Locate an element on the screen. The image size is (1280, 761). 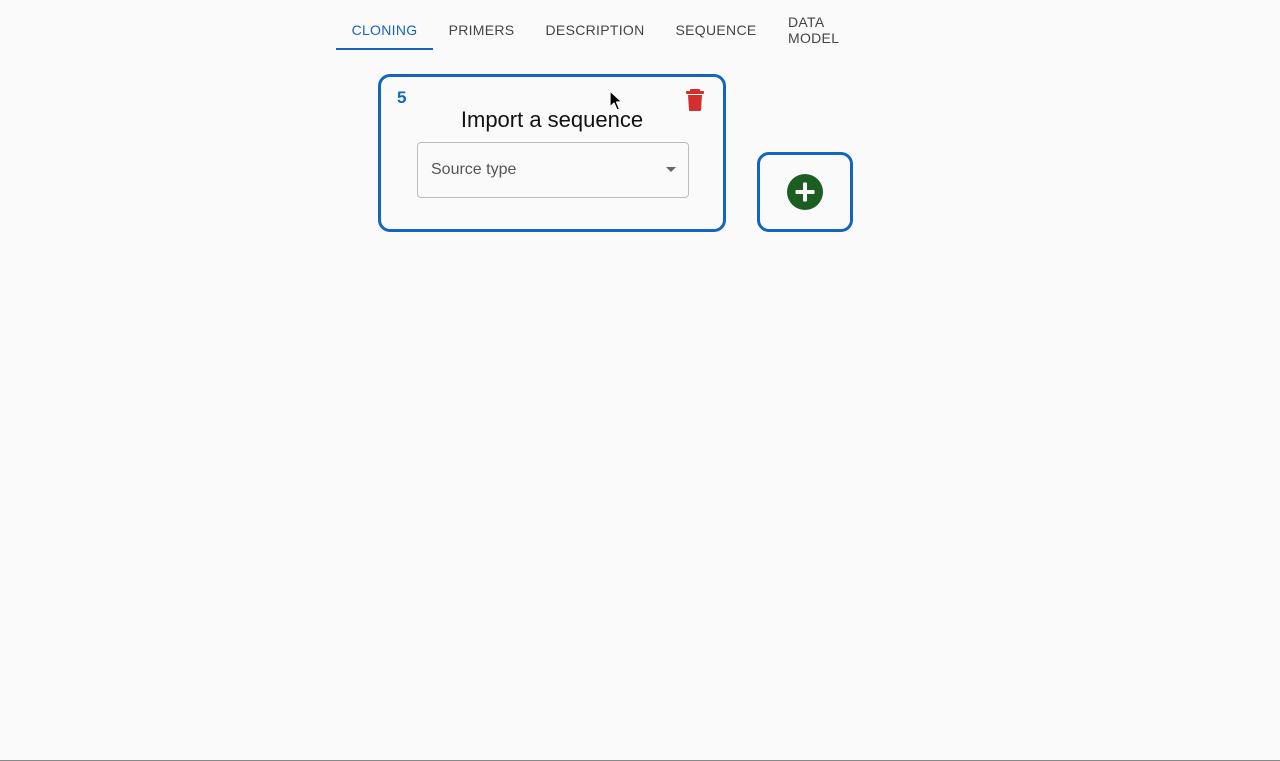
source-type-select: Source type is located at coordinates (553, 170).